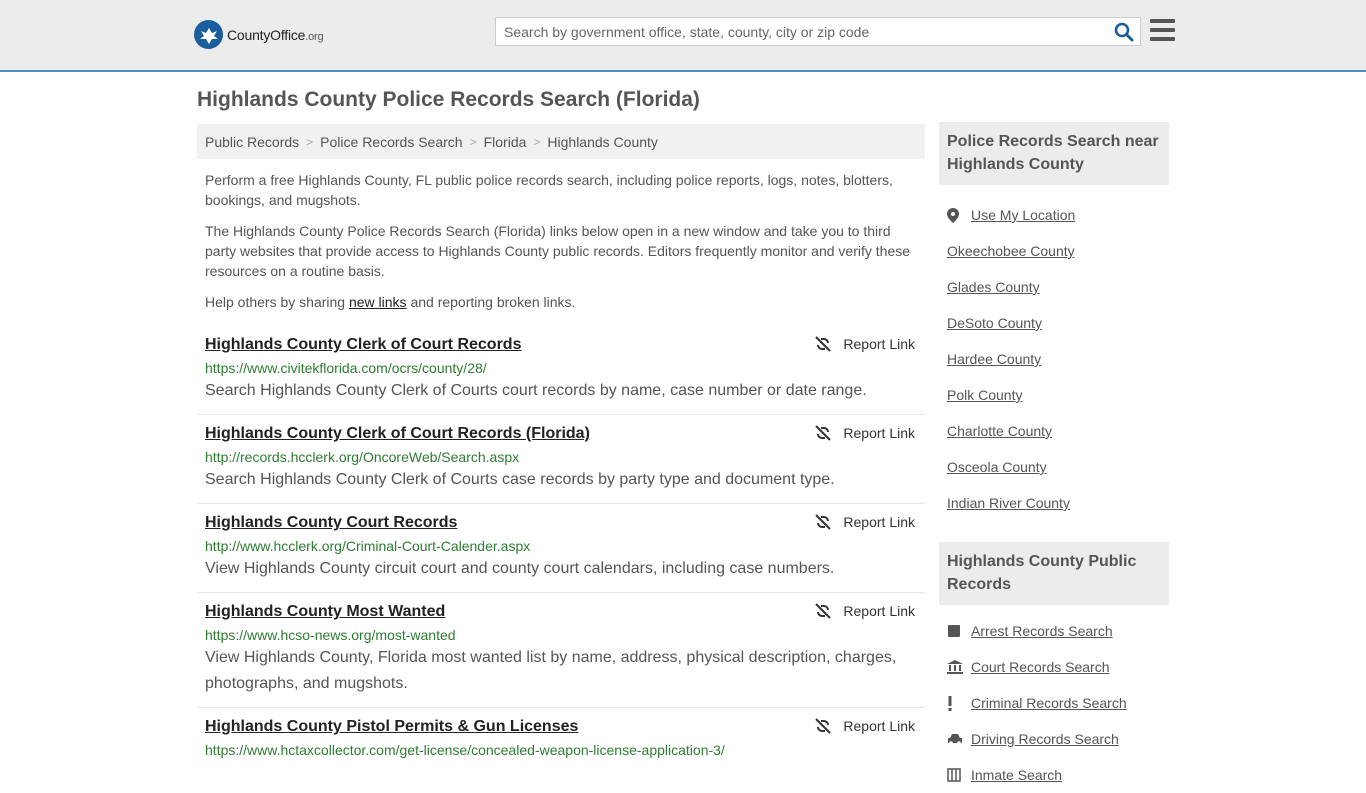 This screenshot has width=1366, height=793. I want to click on public-record-link: Criminal Records Search, so click(1049, 703).